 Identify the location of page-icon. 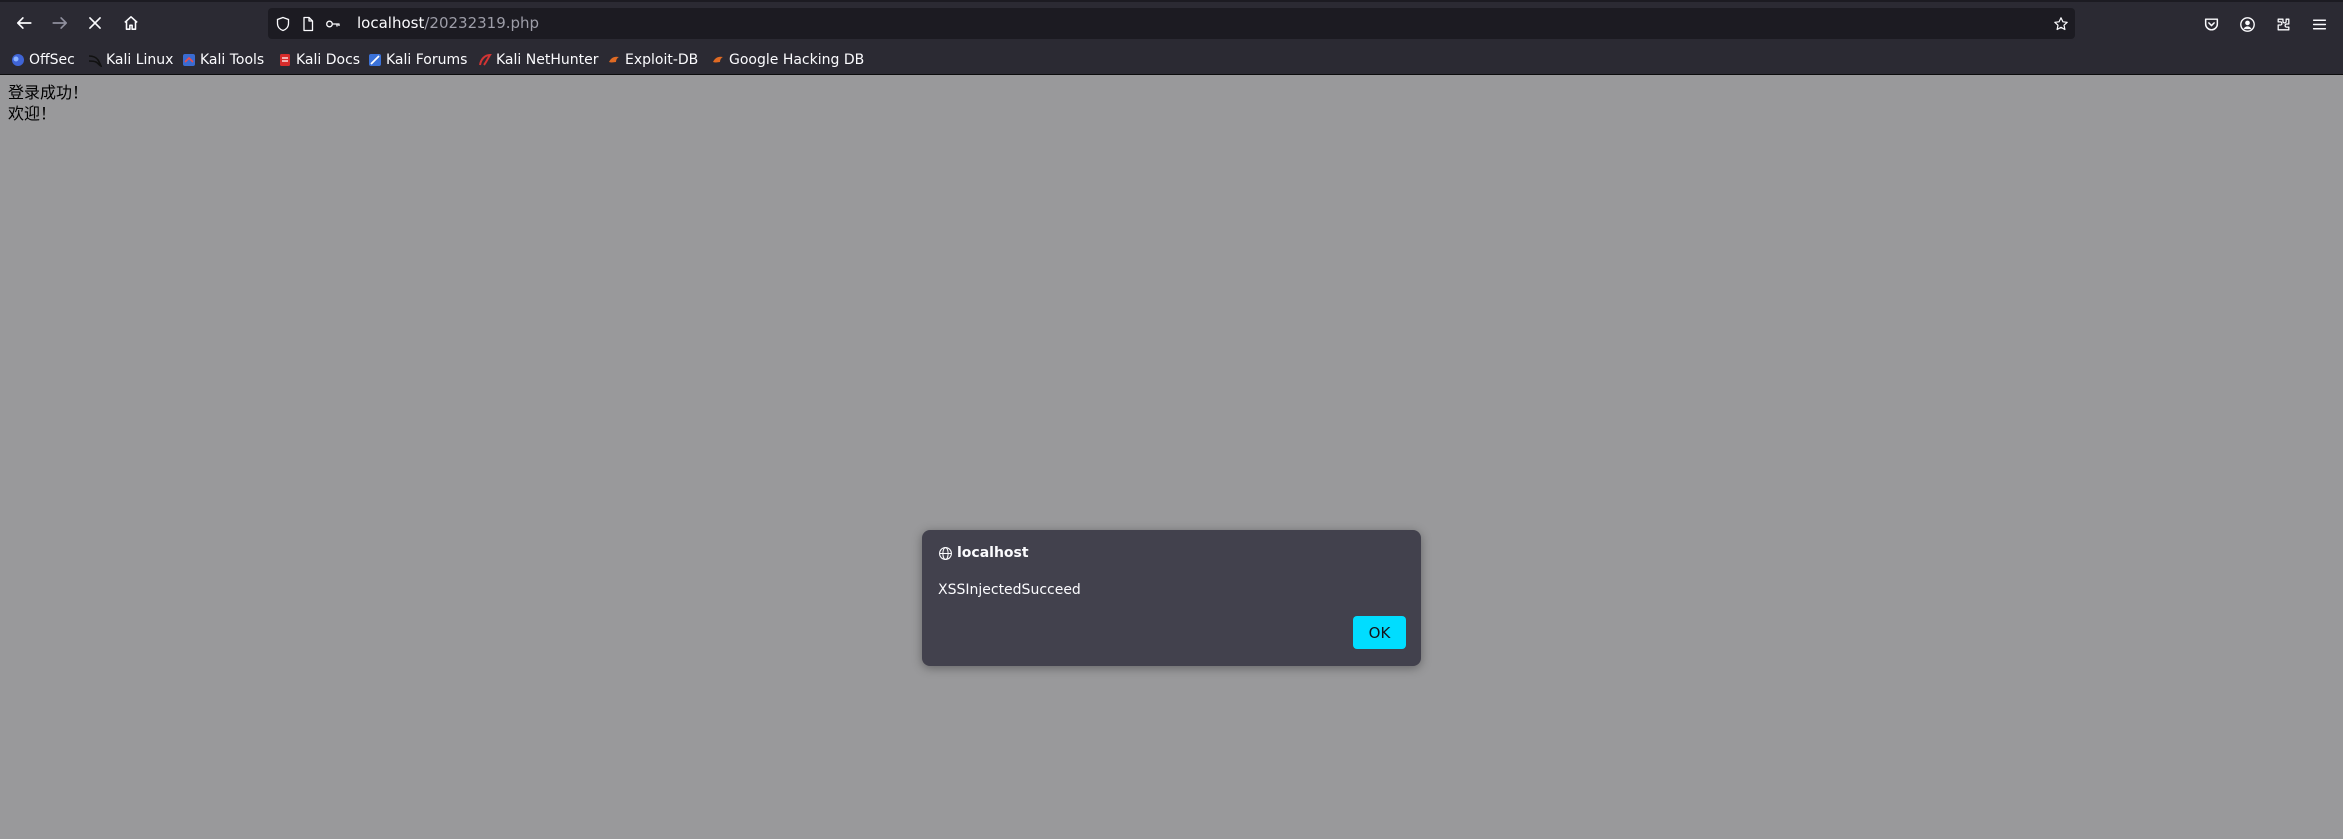
(308, 24).